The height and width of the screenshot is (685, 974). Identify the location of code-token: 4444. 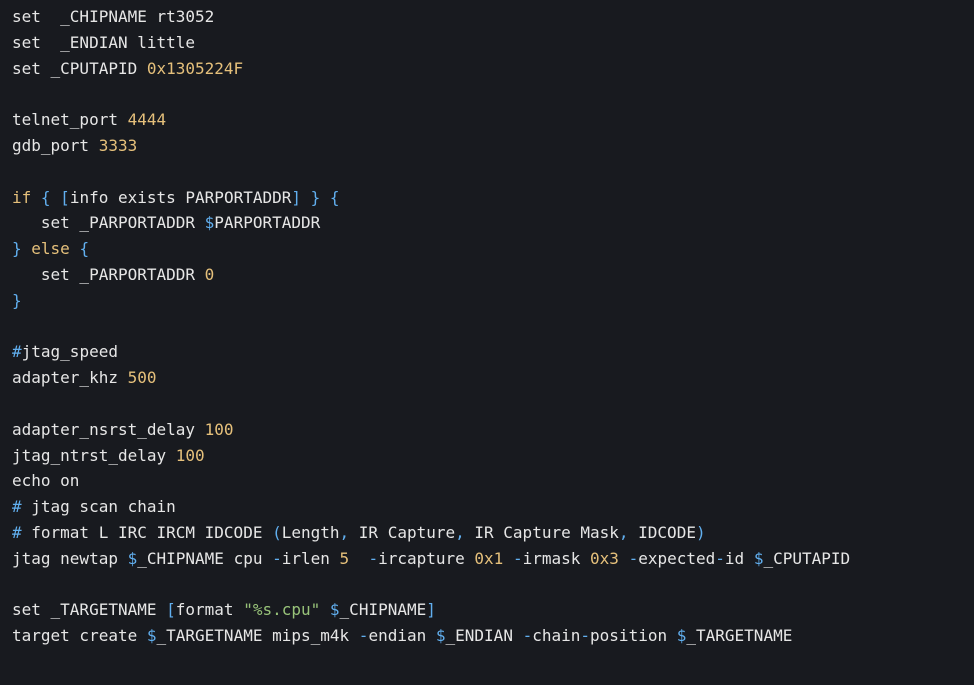
(147, 120).